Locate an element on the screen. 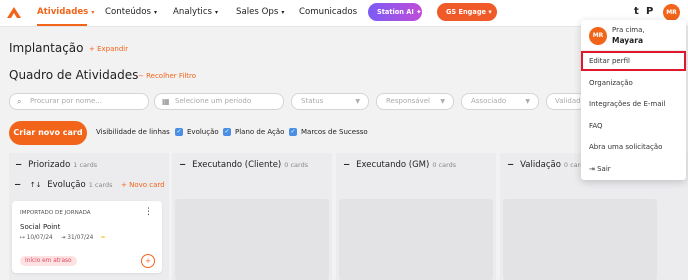 This screenshot has height=280, width=688. plano-acao-checkbox: ✓ is located at coordinates (227, 132).